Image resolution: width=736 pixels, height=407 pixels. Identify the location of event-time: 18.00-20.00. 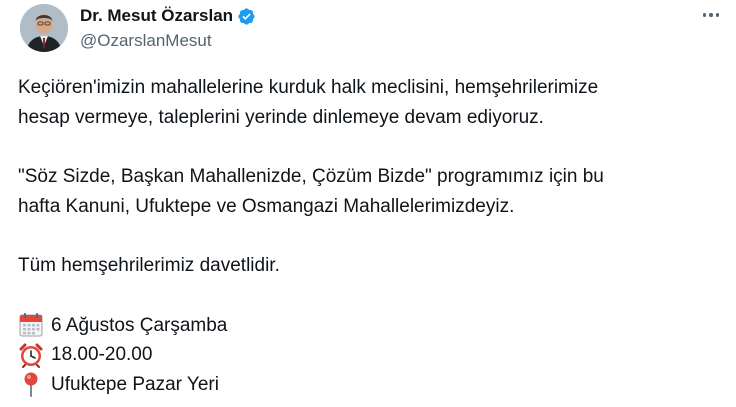
(102, 354).